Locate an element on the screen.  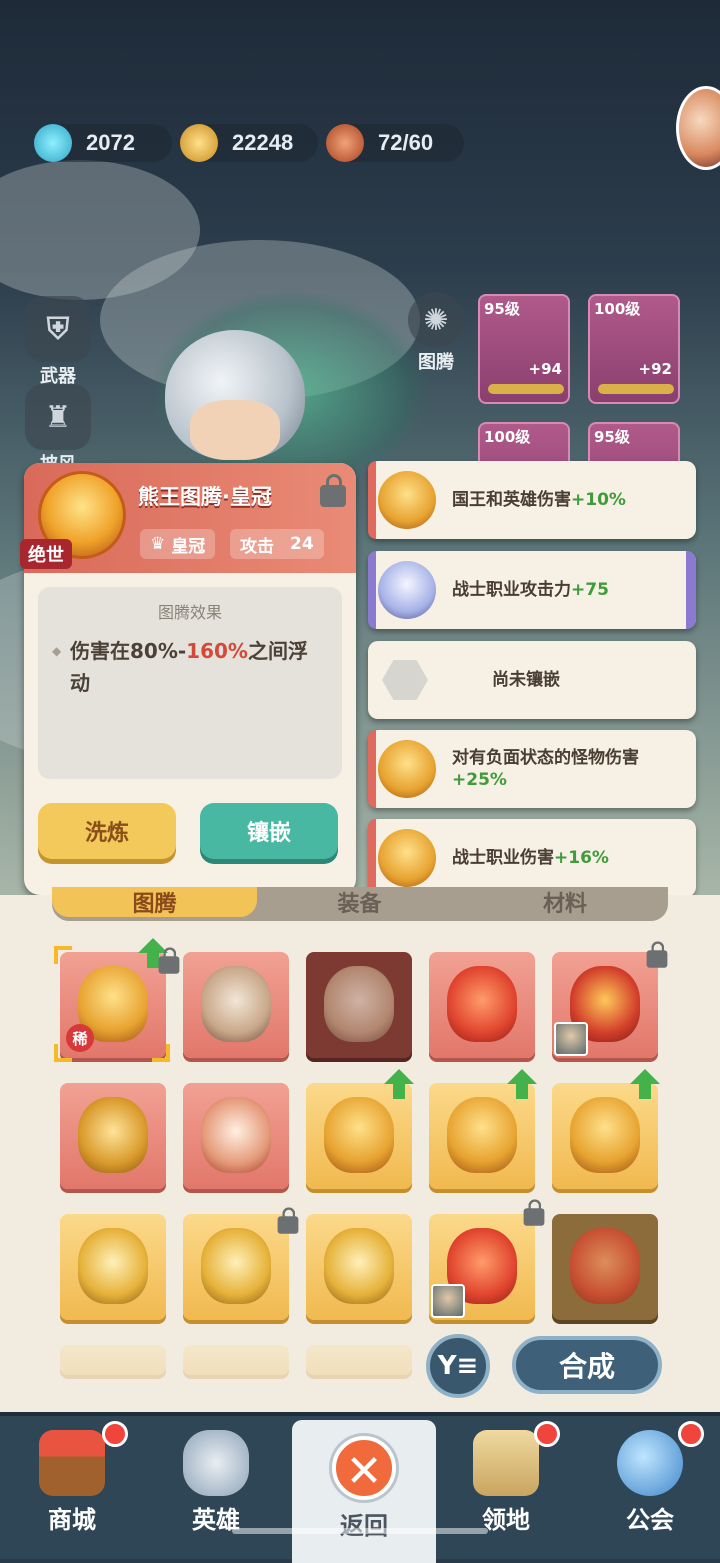
slot-effect-text: 战士职业伤害 is located at coordinates (503, 858).